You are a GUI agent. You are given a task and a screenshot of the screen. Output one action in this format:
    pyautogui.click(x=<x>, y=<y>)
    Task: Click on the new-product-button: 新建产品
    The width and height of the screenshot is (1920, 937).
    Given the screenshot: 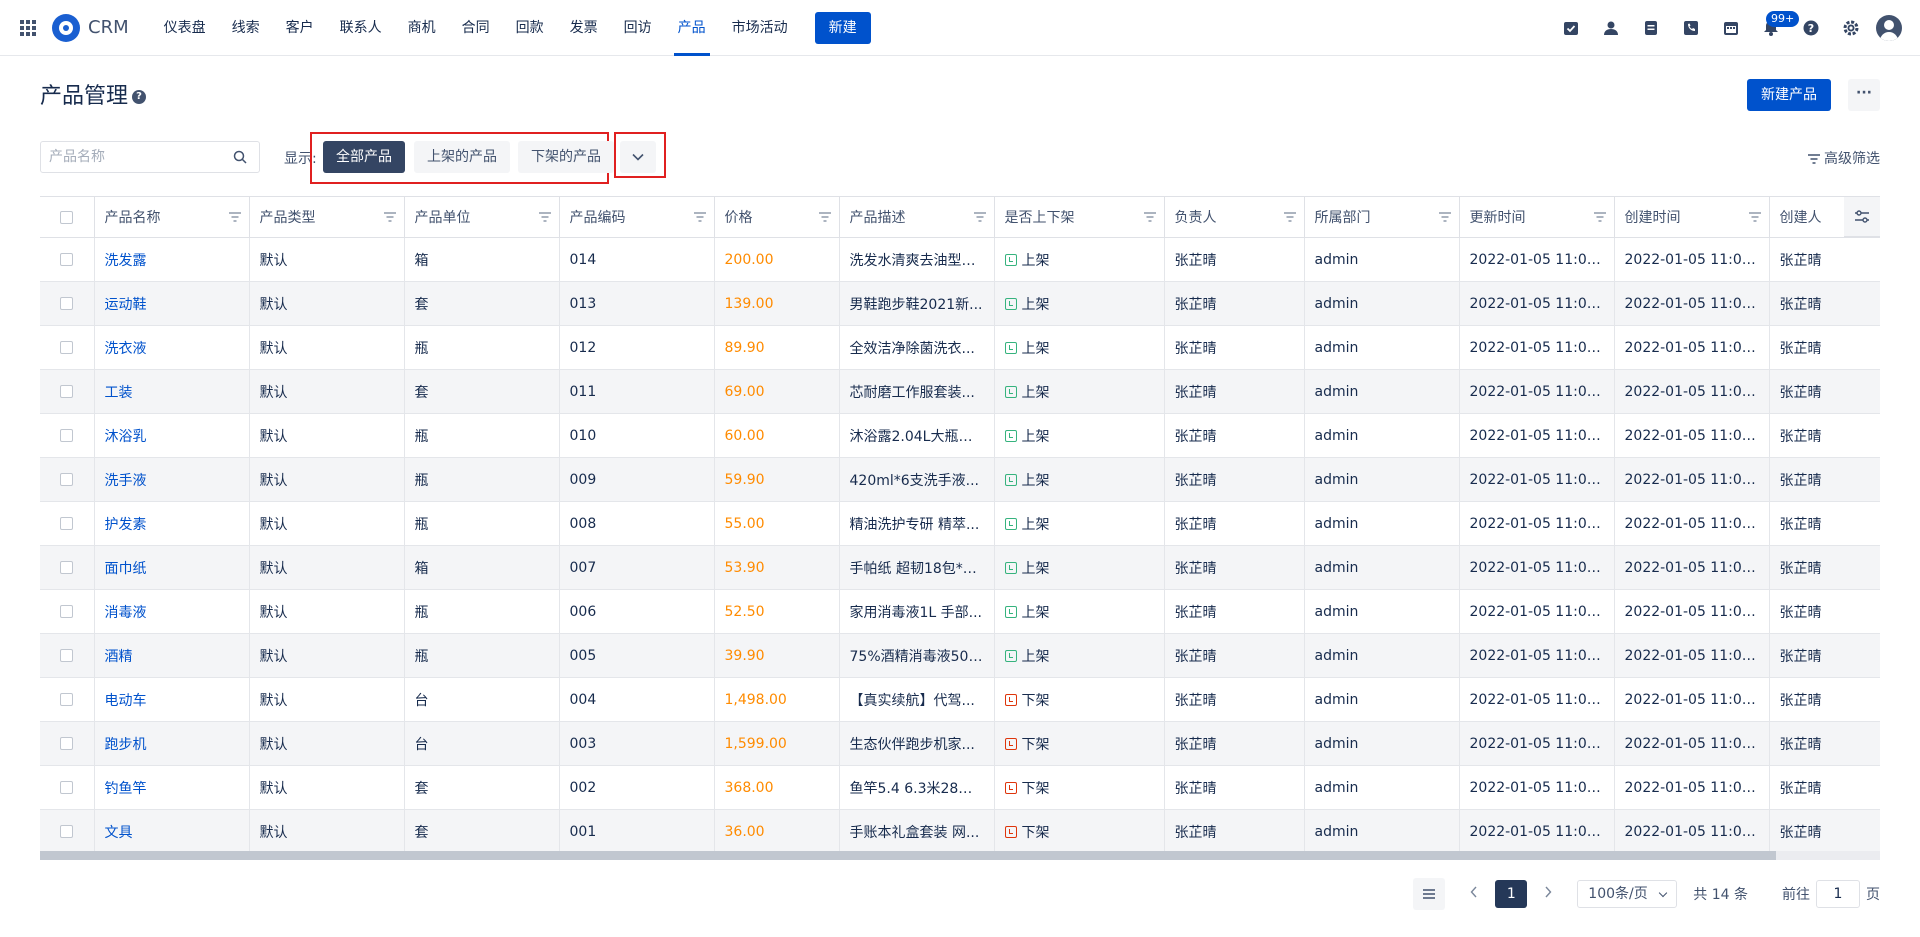 What is the action you would take?
    pyautogui.click(x=1789, y=95)
    